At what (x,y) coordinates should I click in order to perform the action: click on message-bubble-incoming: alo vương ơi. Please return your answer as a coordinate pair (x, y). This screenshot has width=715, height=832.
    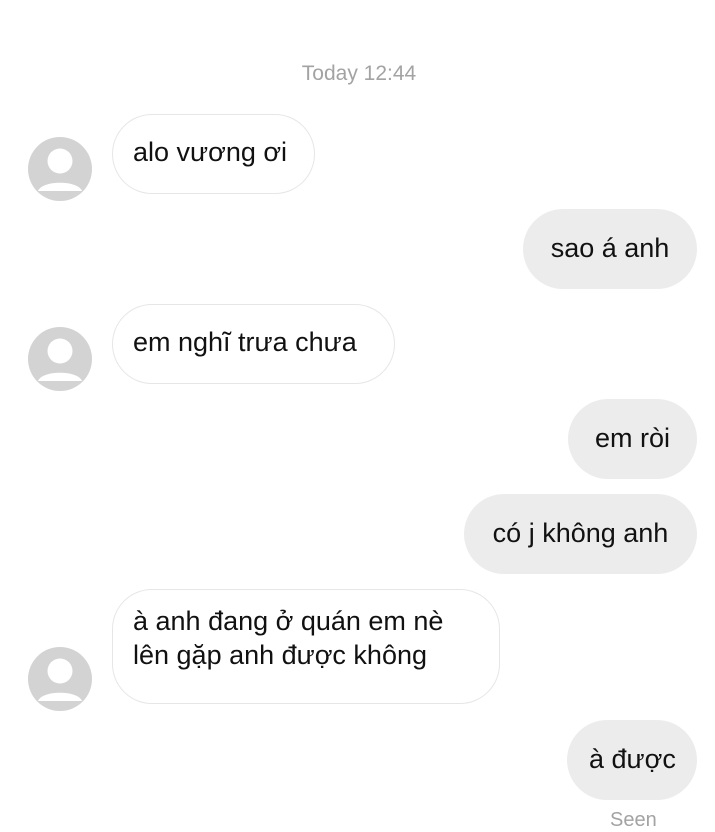
    Looking at the image, I should click on (213, 154).